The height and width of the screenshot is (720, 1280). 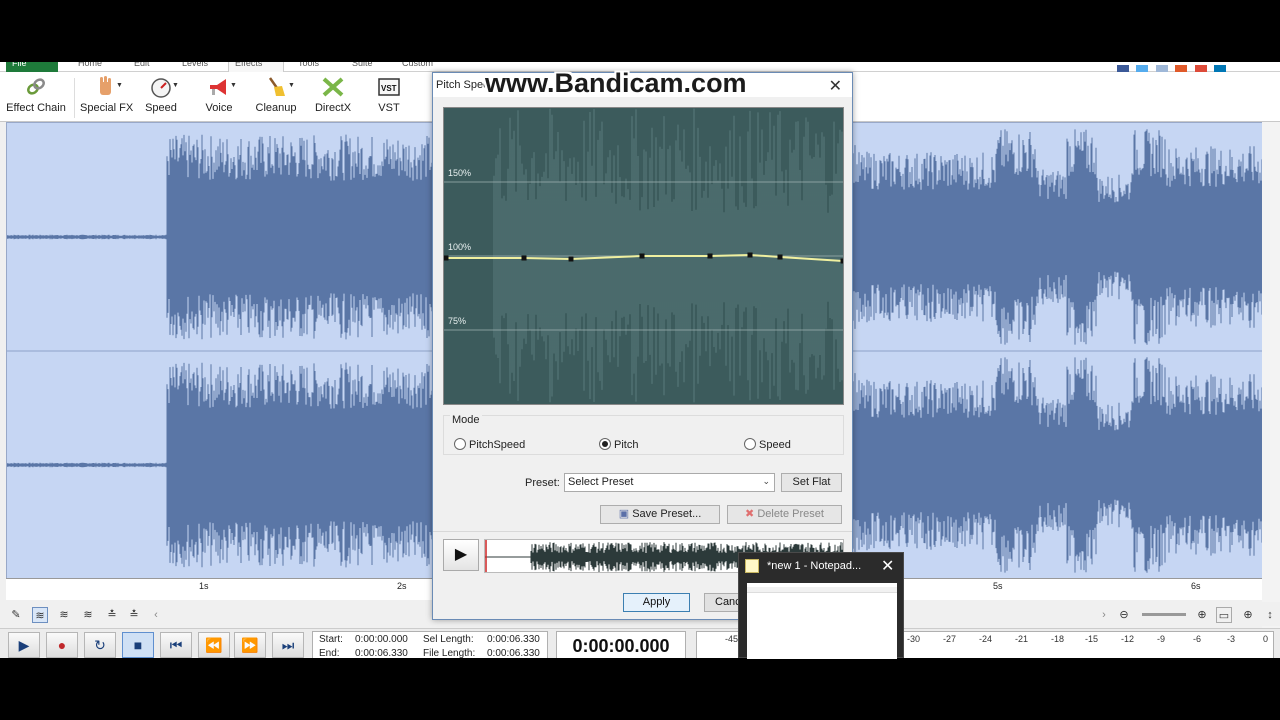 What do you see at coordinates (381, 653) in the screenshot?
I see `end-value: 0:00:06.330` at bounding box center [381, 653].